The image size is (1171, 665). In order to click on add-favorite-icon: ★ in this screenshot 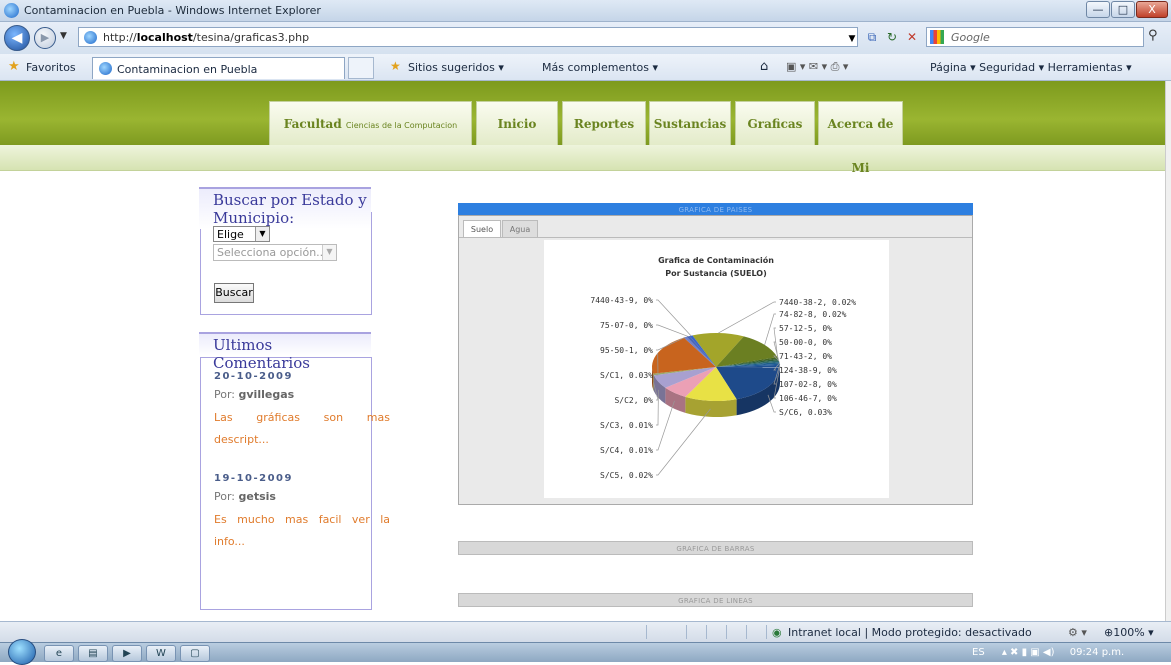, I will do `click(395, 66)`.